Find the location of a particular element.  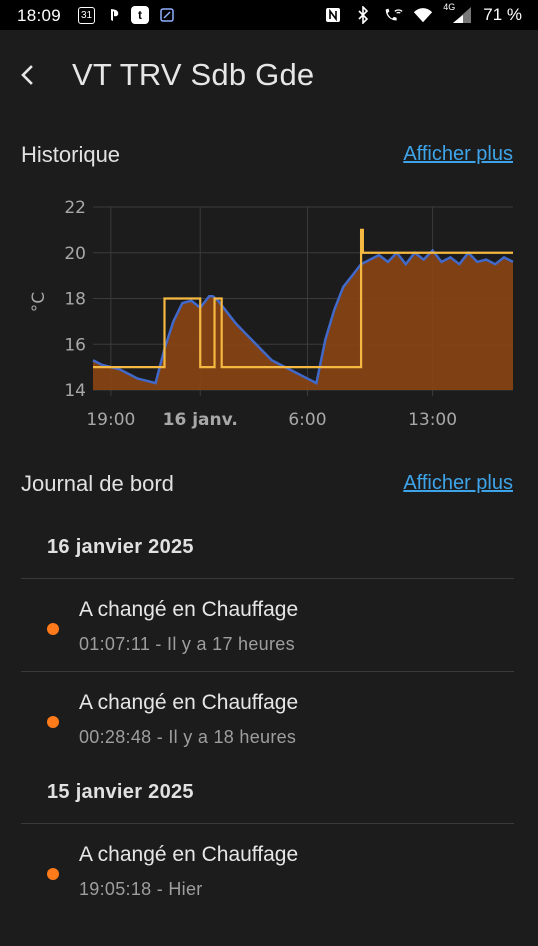

x-tick-label: 6:00 is located at coordinates (307, 420).